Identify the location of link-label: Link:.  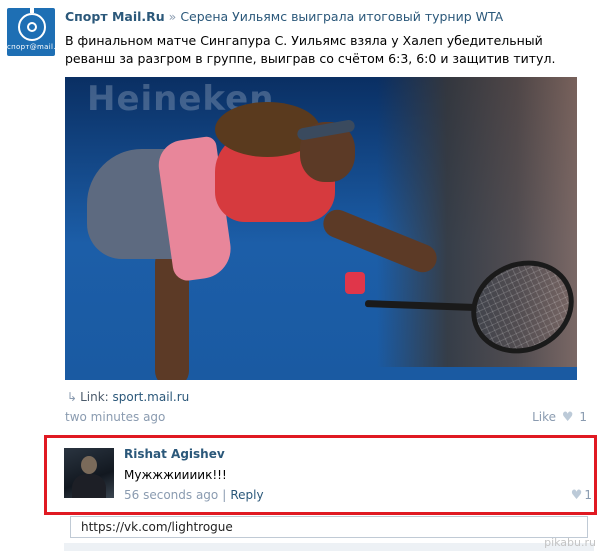
(94, 397).